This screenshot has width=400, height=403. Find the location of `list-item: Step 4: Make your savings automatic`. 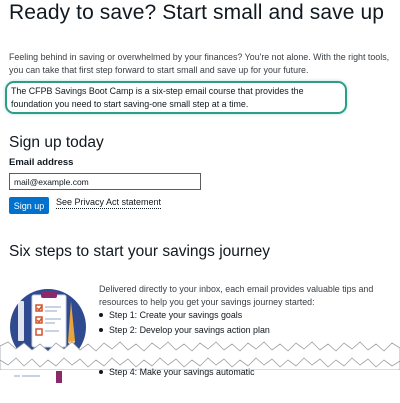

list-item: Step 4: Make your savings automatic is located at coordinates (177, 373).